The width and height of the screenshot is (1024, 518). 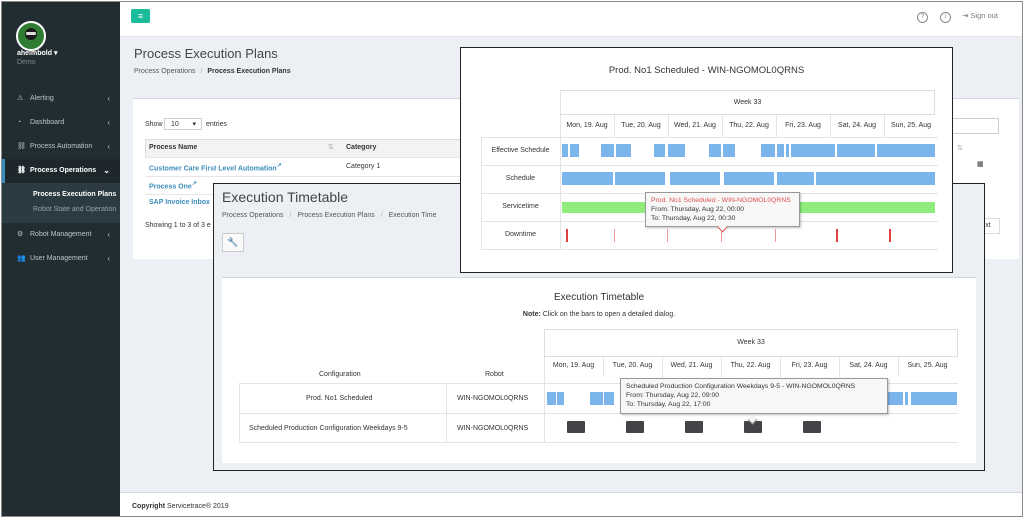 What do you see at coordinates (154, 124) in the screenshot?
I see `show-label: Show` at bounding box center [154, 124].